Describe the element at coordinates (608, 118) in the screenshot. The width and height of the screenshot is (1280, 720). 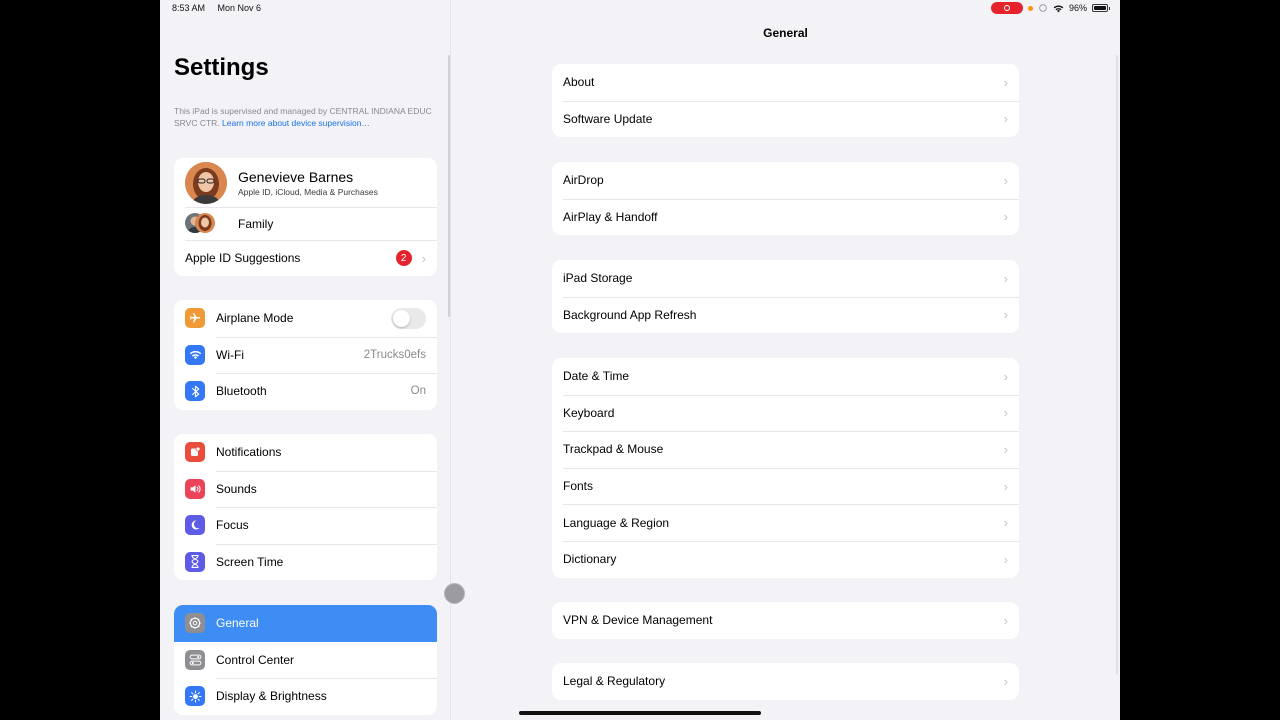
I see `row-label: Software Update` at that location.